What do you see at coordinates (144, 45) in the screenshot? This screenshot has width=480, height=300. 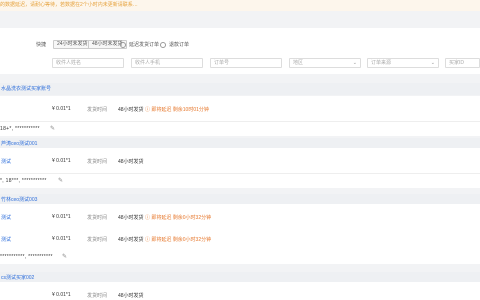 I see `checkbox-delayed-label: 延迟发货订单` at bounding box center [144, 45].